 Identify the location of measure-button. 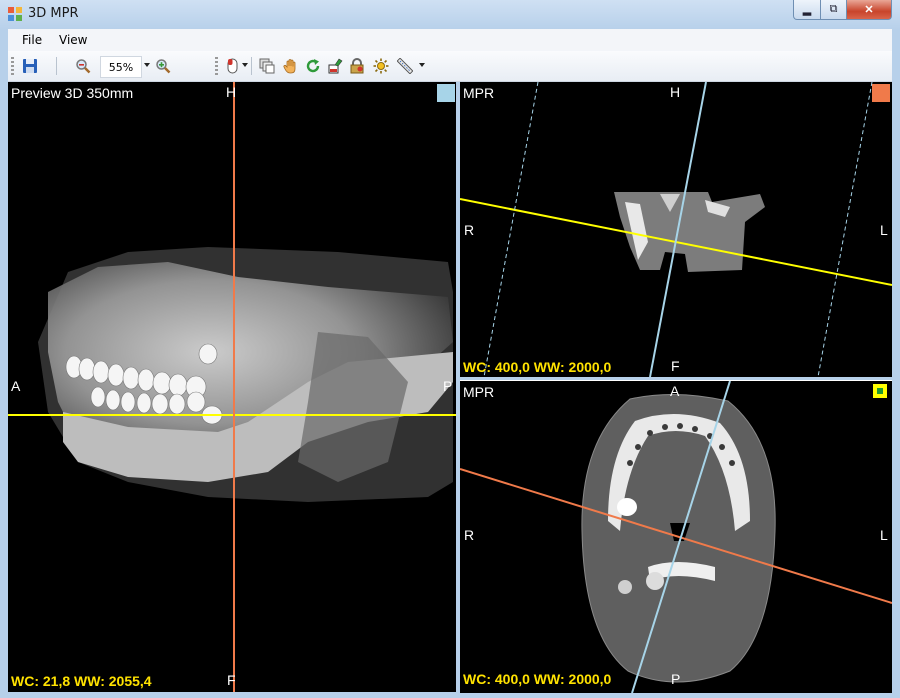
(405, 66).